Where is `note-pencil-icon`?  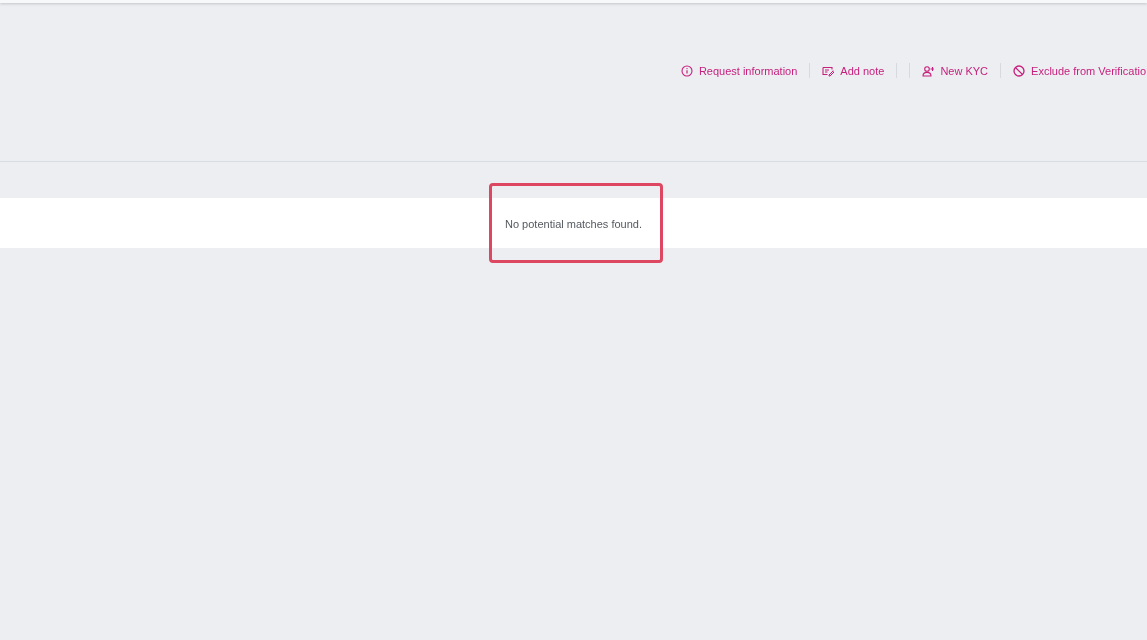 note-pencil-icon is located at coordinates (828, 70).